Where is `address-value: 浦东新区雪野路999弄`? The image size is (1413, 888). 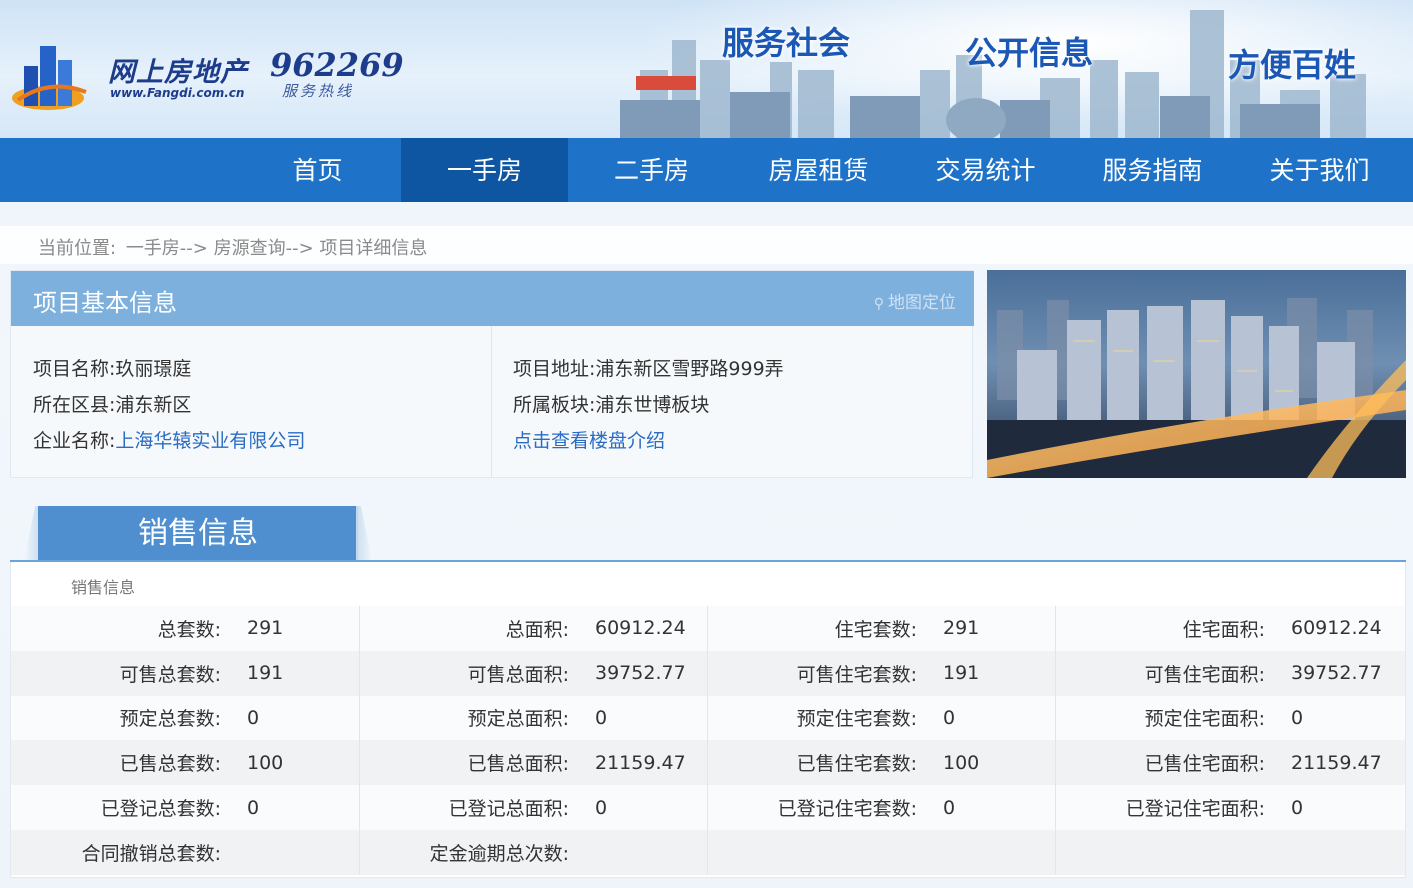 address-value: 浦东新区雪野路999弄 is located at coordinates (689, 369).